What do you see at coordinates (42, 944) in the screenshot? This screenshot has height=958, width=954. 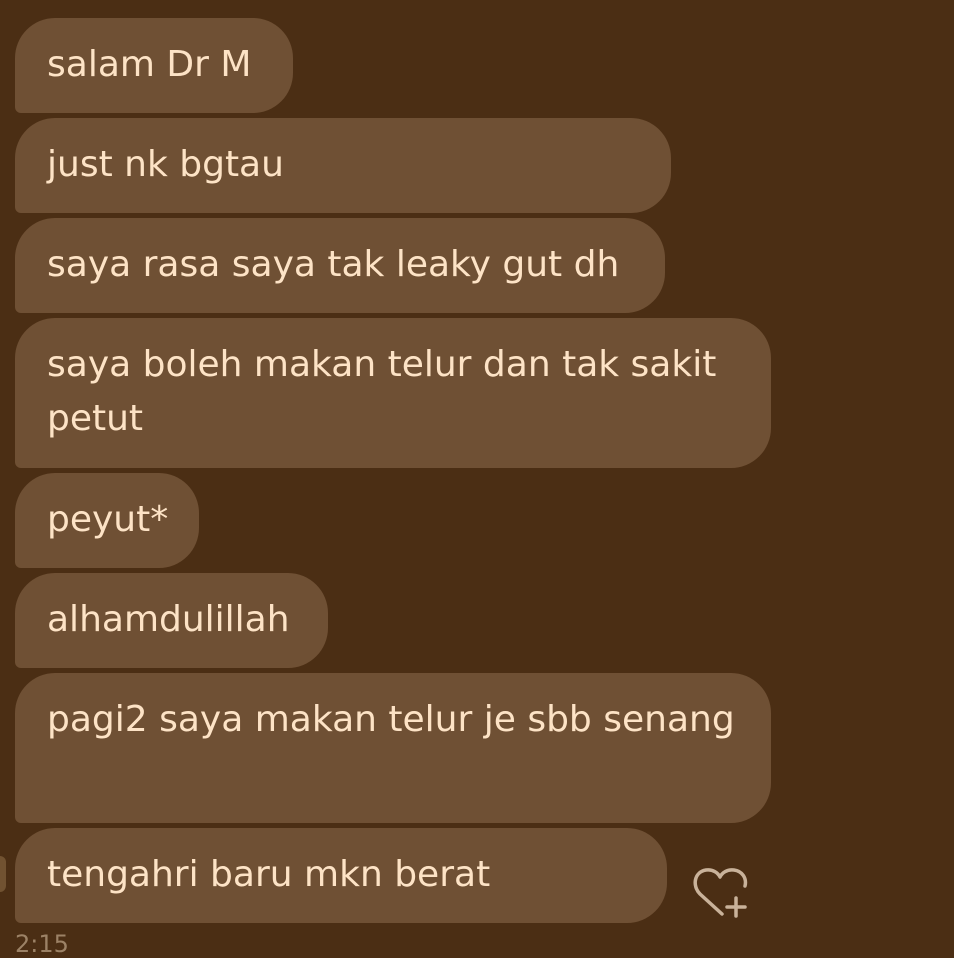 I see `message-timestamp: 2:15` at bounding box center [42, 944].